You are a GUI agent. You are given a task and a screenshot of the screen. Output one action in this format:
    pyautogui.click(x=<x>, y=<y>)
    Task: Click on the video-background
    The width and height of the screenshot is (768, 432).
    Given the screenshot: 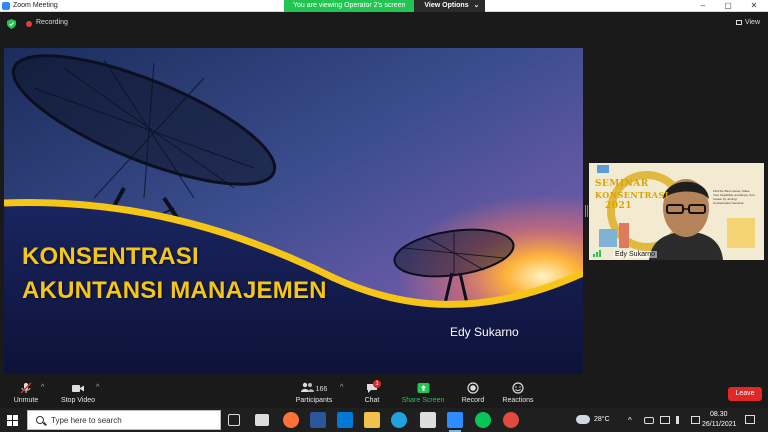 What is the action you would take?
    pyautogui.click(x=676, y=211)
    